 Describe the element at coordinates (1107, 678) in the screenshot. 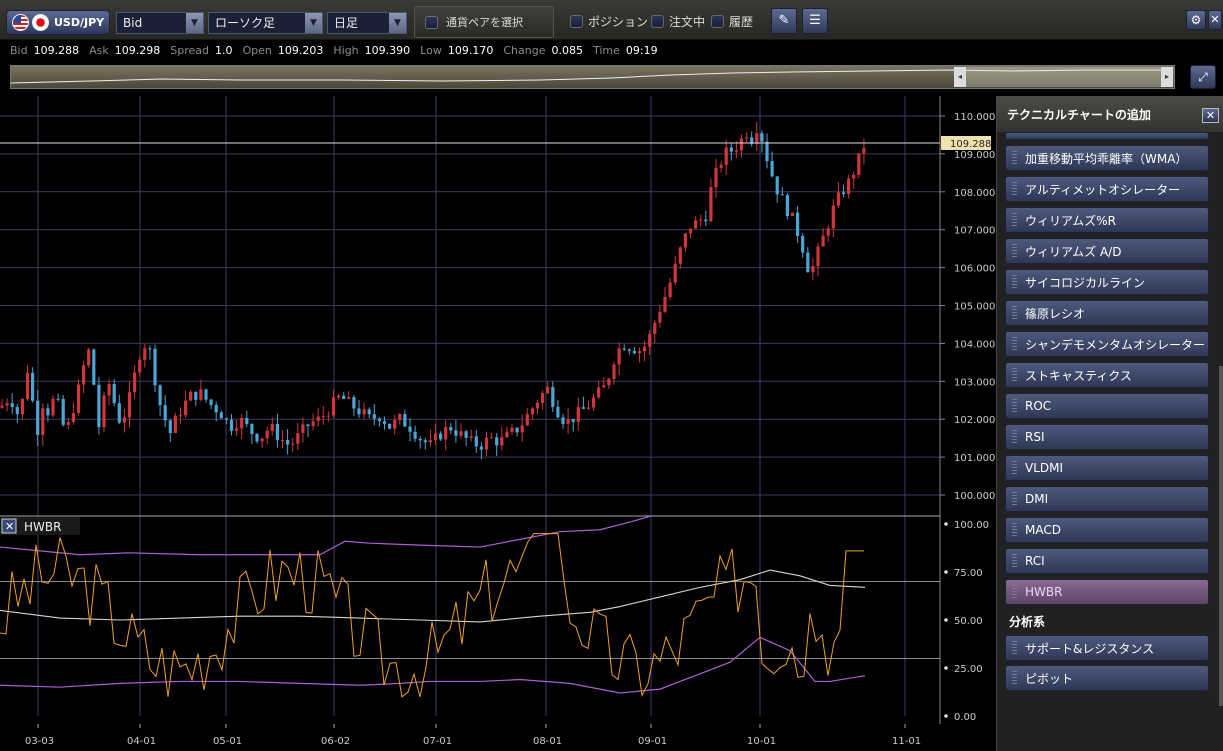

I see `indicator-item: ピボット` at that location.